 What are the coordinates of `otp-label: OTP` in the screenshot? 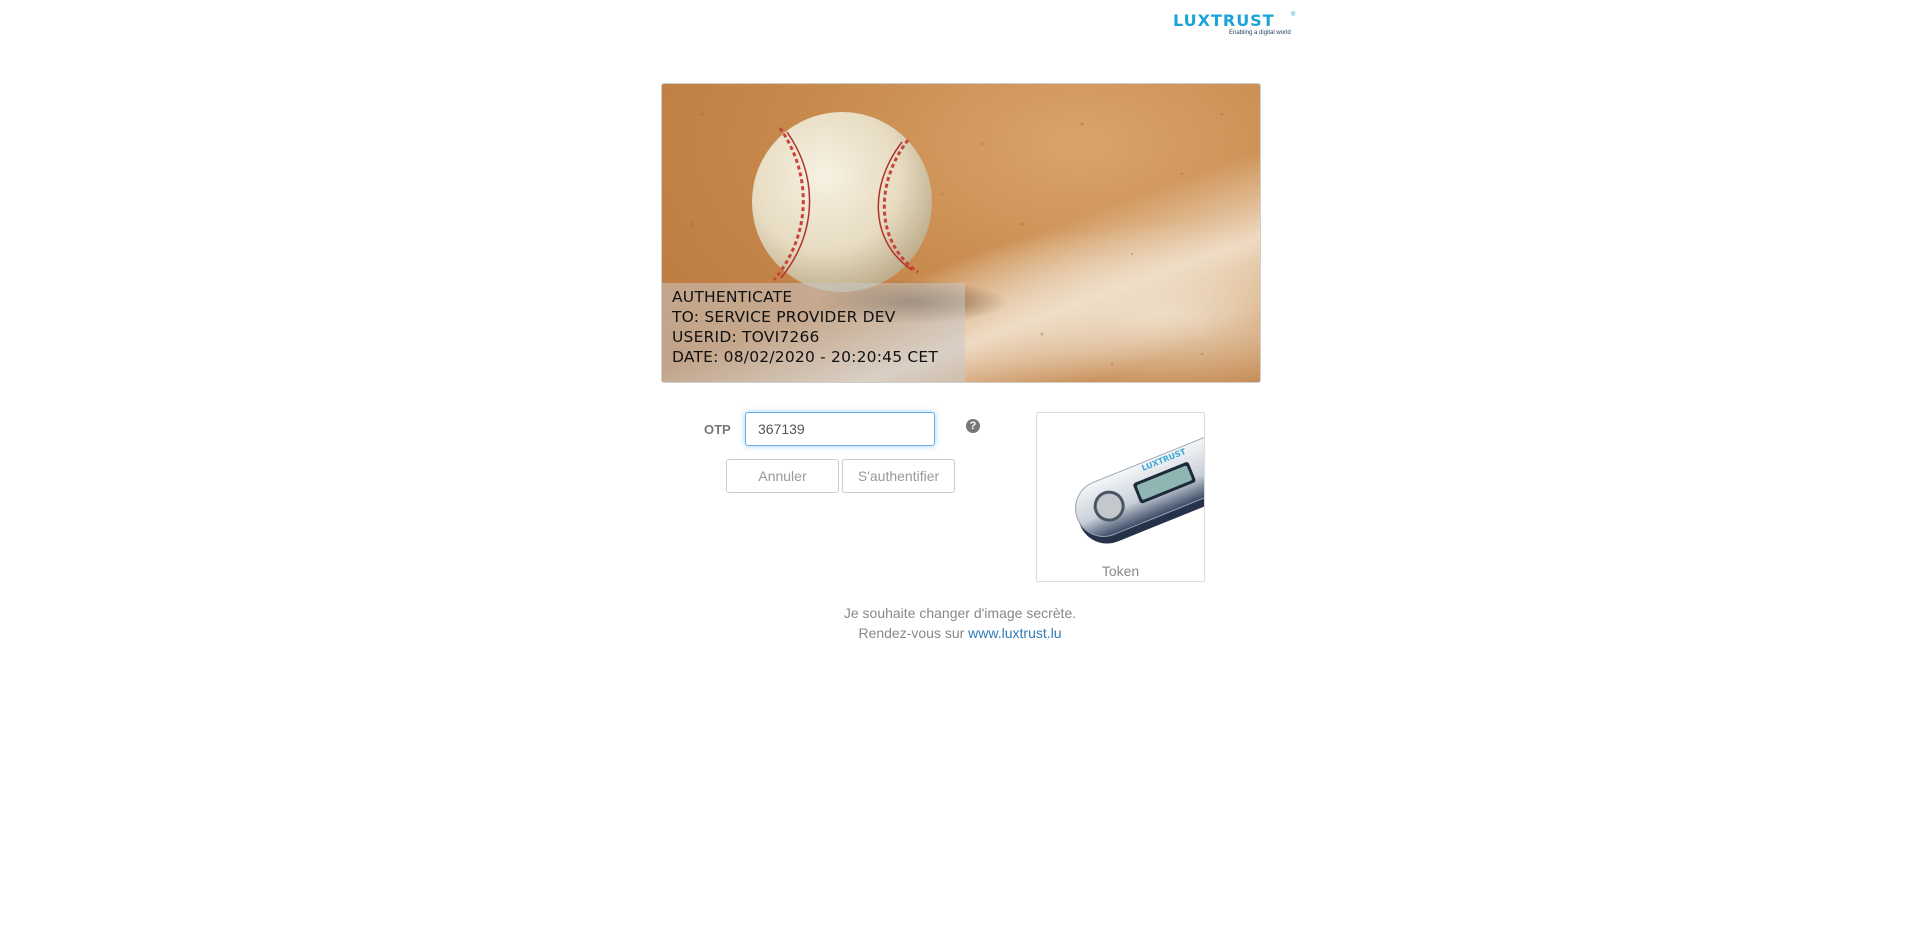 It's located at (717, 429).